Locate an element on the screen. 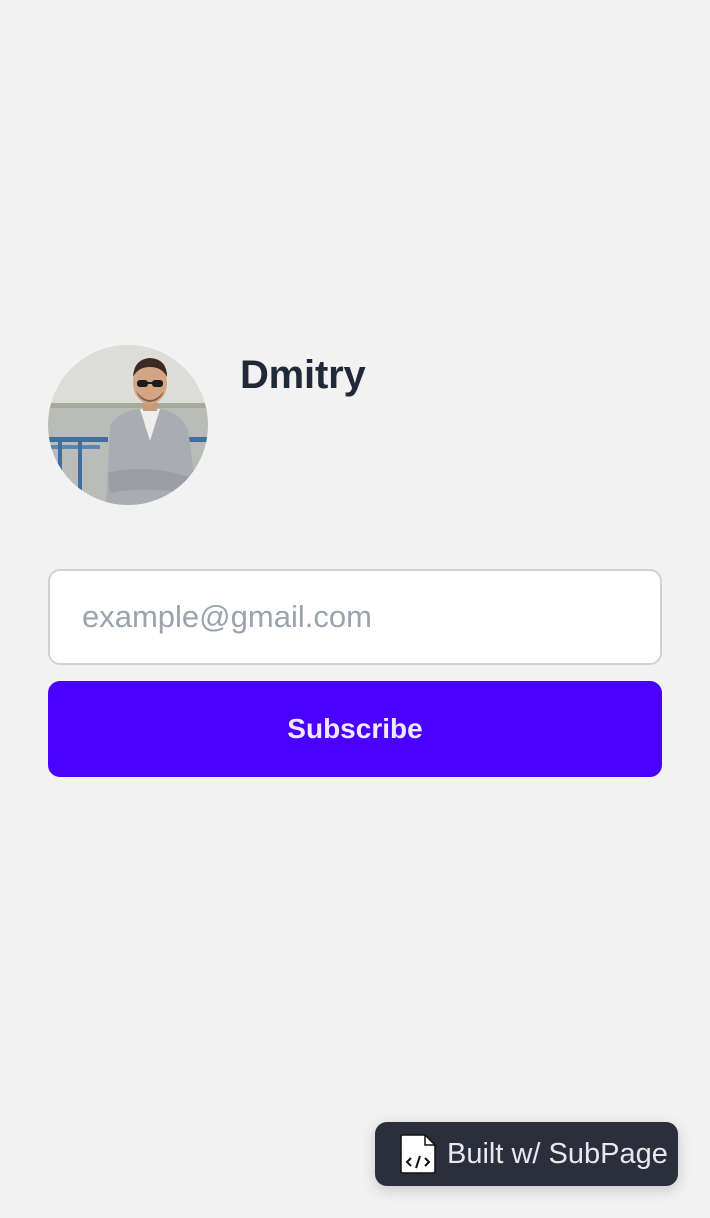 Image resolution: width=710 pixels, height=1218 pixels. avatar-photo is located at coordinates (128, 425).